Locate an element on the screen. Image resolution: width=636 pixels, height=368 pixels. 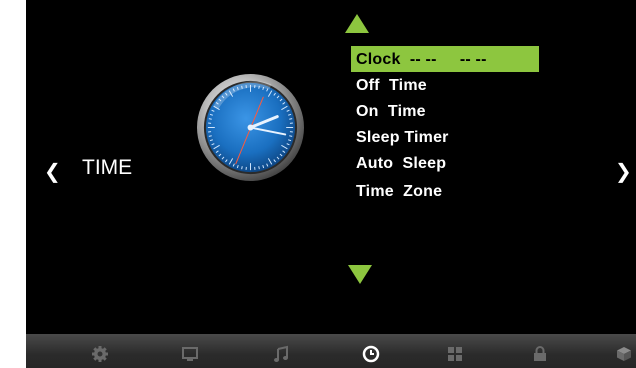
menu-item-sleep-timer: Sleep Timer is located at coordinates (445, 137).